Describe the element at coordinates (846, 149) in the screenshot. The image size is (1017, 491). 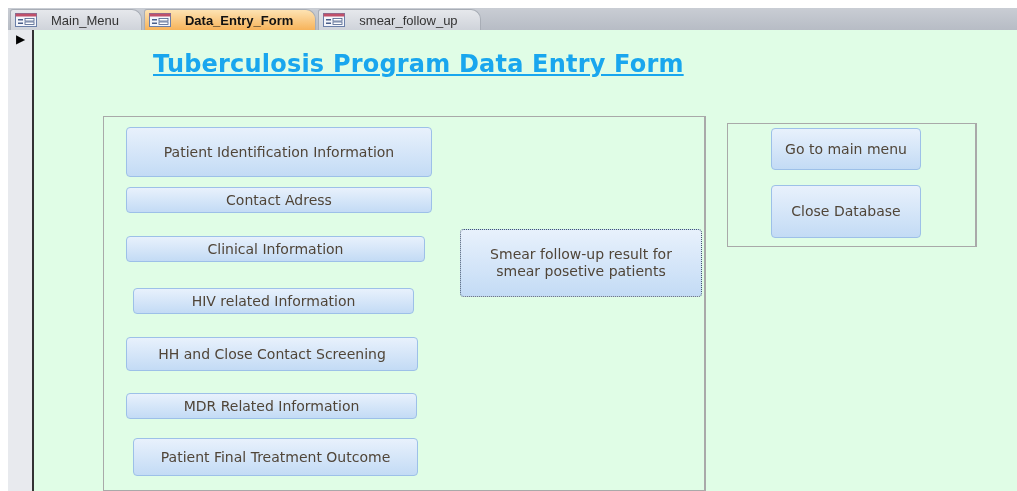
I see `form-button: Go to main menu` at that location.